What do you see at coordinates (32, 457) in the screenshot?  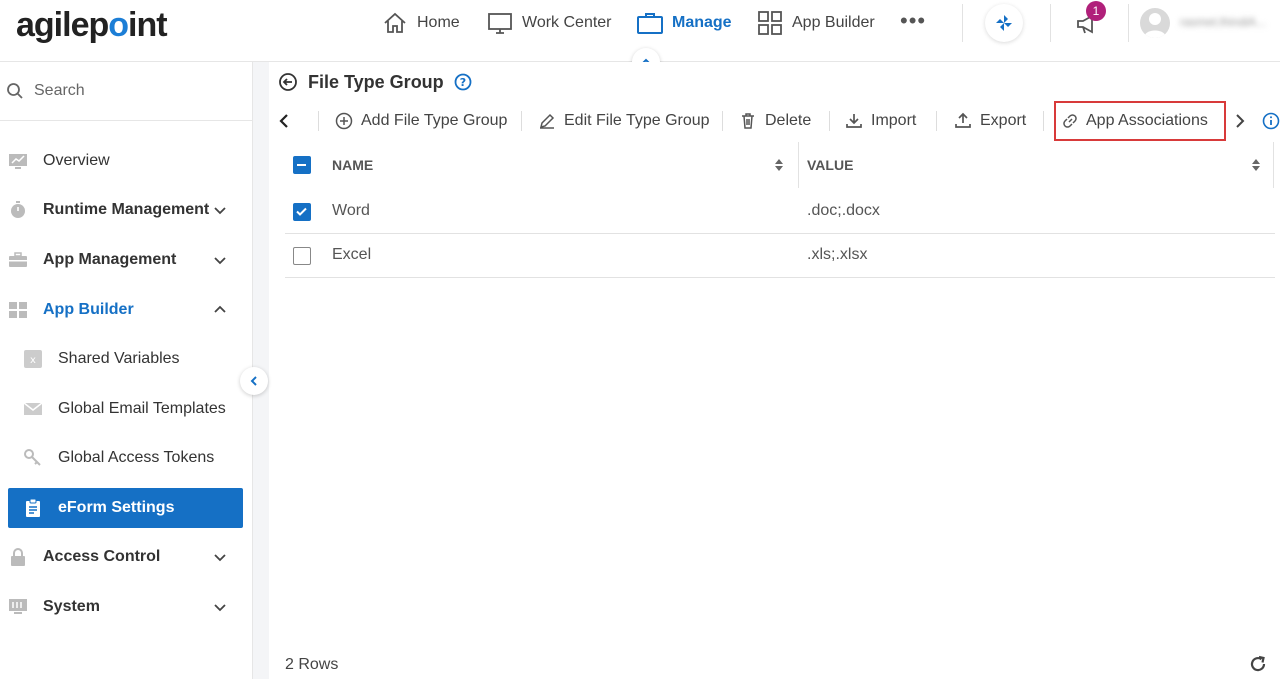 I see `key-icon` at bounding box center [32, 457].